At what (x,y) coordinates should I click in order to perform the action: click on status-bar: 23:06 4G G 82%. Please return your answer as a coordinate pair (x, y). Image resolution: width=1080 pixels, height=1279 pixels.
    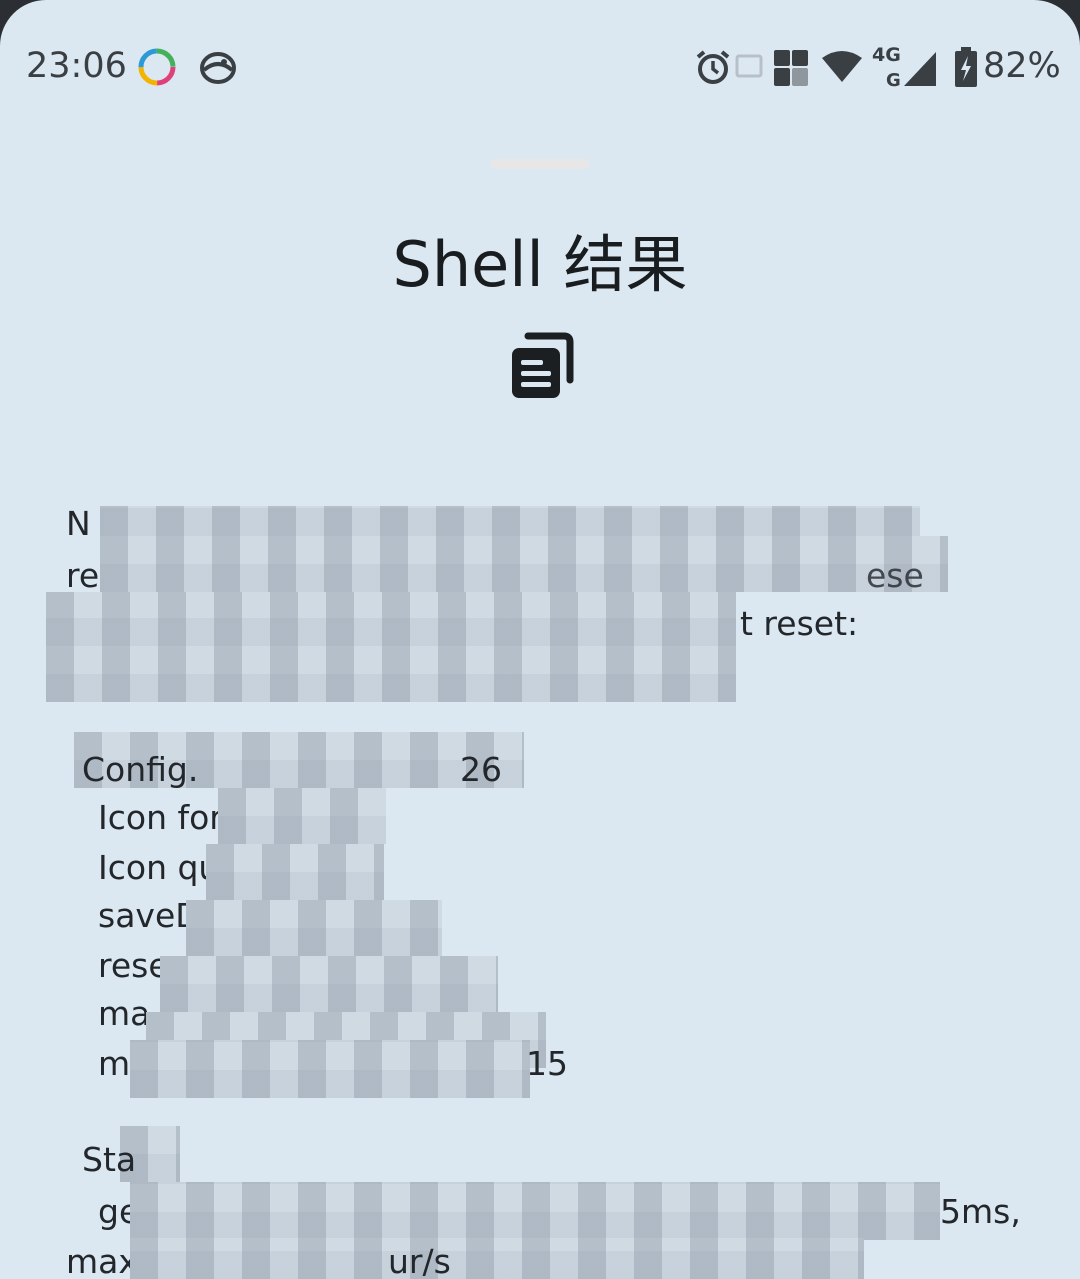
    Looking at the image, I should click on (540, 68).